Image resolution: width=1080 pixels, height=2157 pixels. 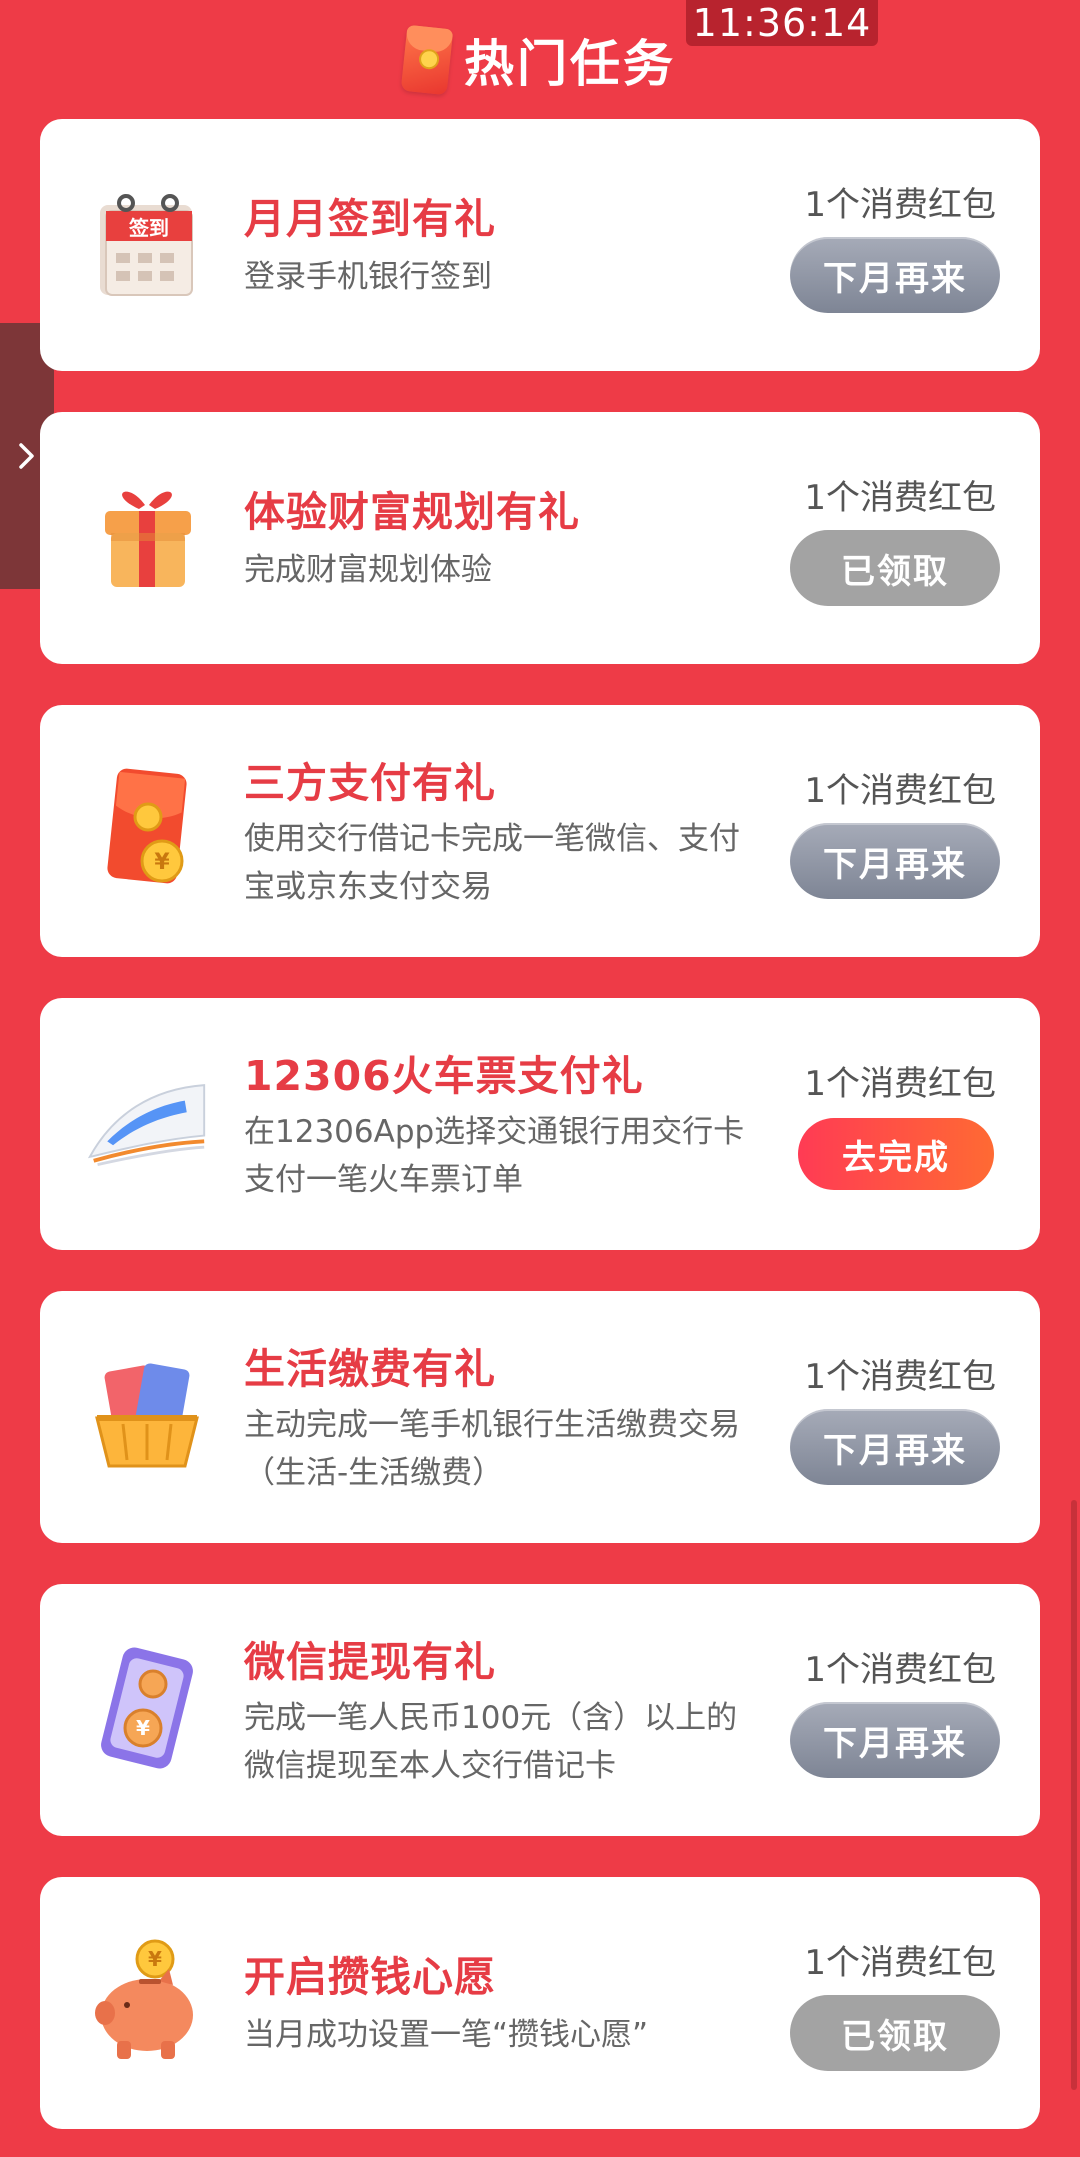 What do you see at coordinates (370, 1662) in the screenshot?
I see `task-title: 微信提现有礼` at bounding box center [370, 1662].